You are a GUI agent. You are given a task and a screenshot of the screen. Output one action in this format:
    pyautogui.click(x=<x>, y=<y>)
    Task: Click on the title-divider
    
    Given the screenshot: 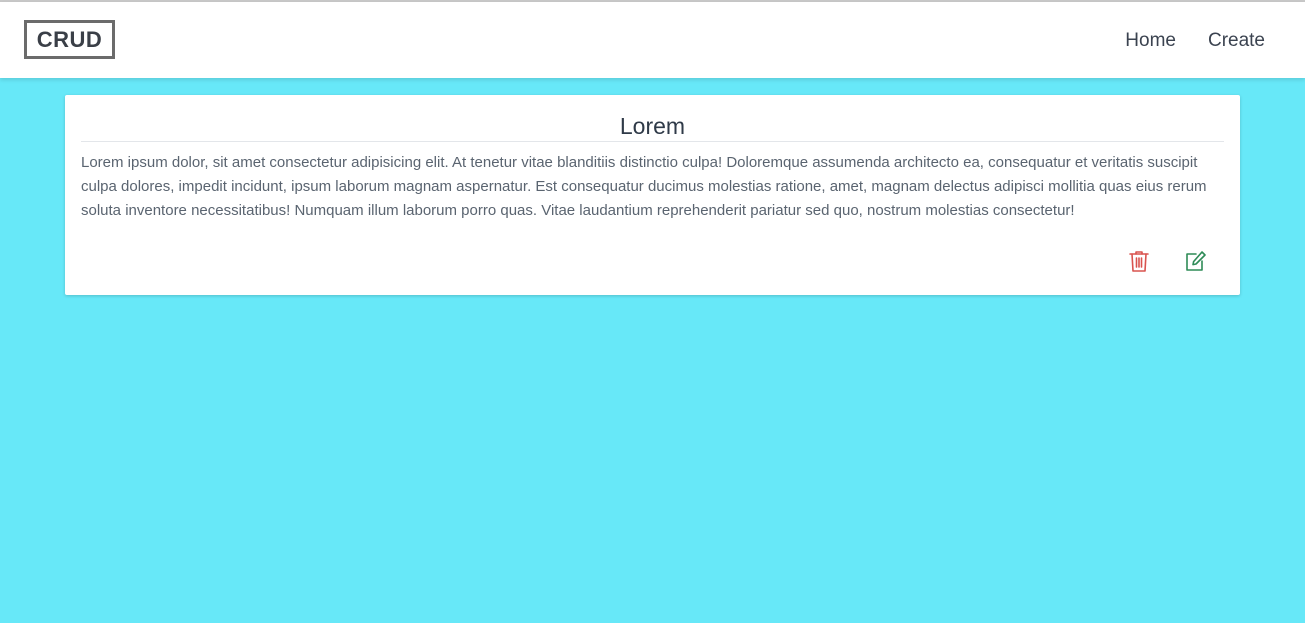 What is the action you would take?
    pyautogui.click(x=652, y=141)
    